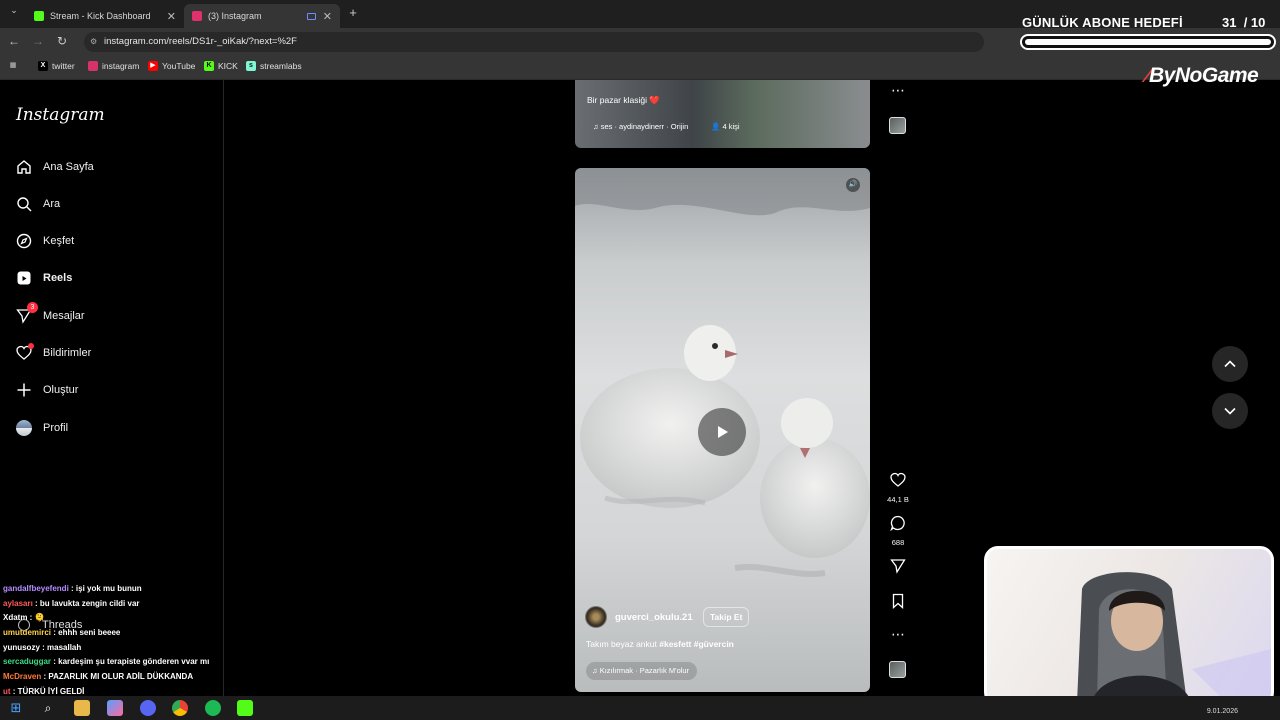  I want to click on previous-audio-thumb, so click(897, 125).